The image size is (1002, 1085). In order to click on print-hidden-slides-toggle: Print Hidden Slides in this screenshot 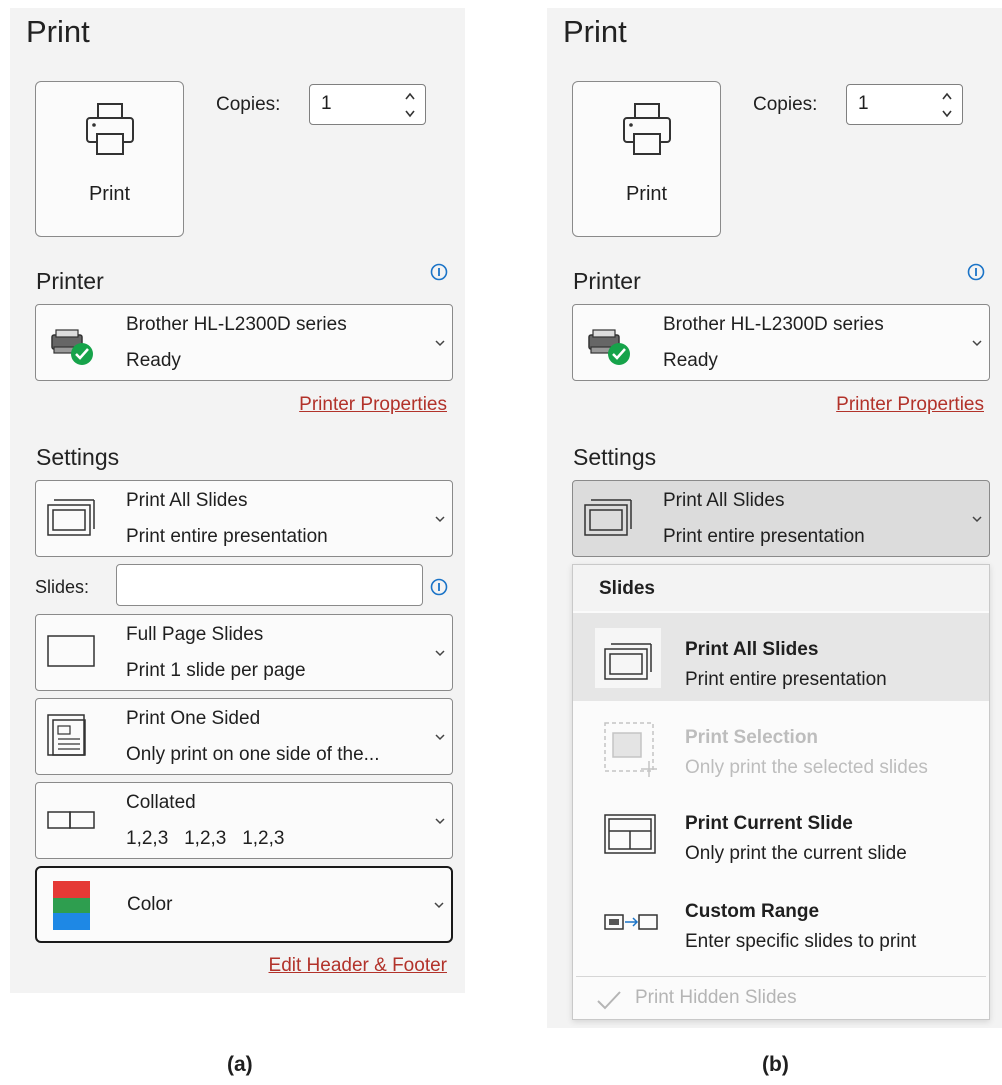, I will do `click(781, 999)`.